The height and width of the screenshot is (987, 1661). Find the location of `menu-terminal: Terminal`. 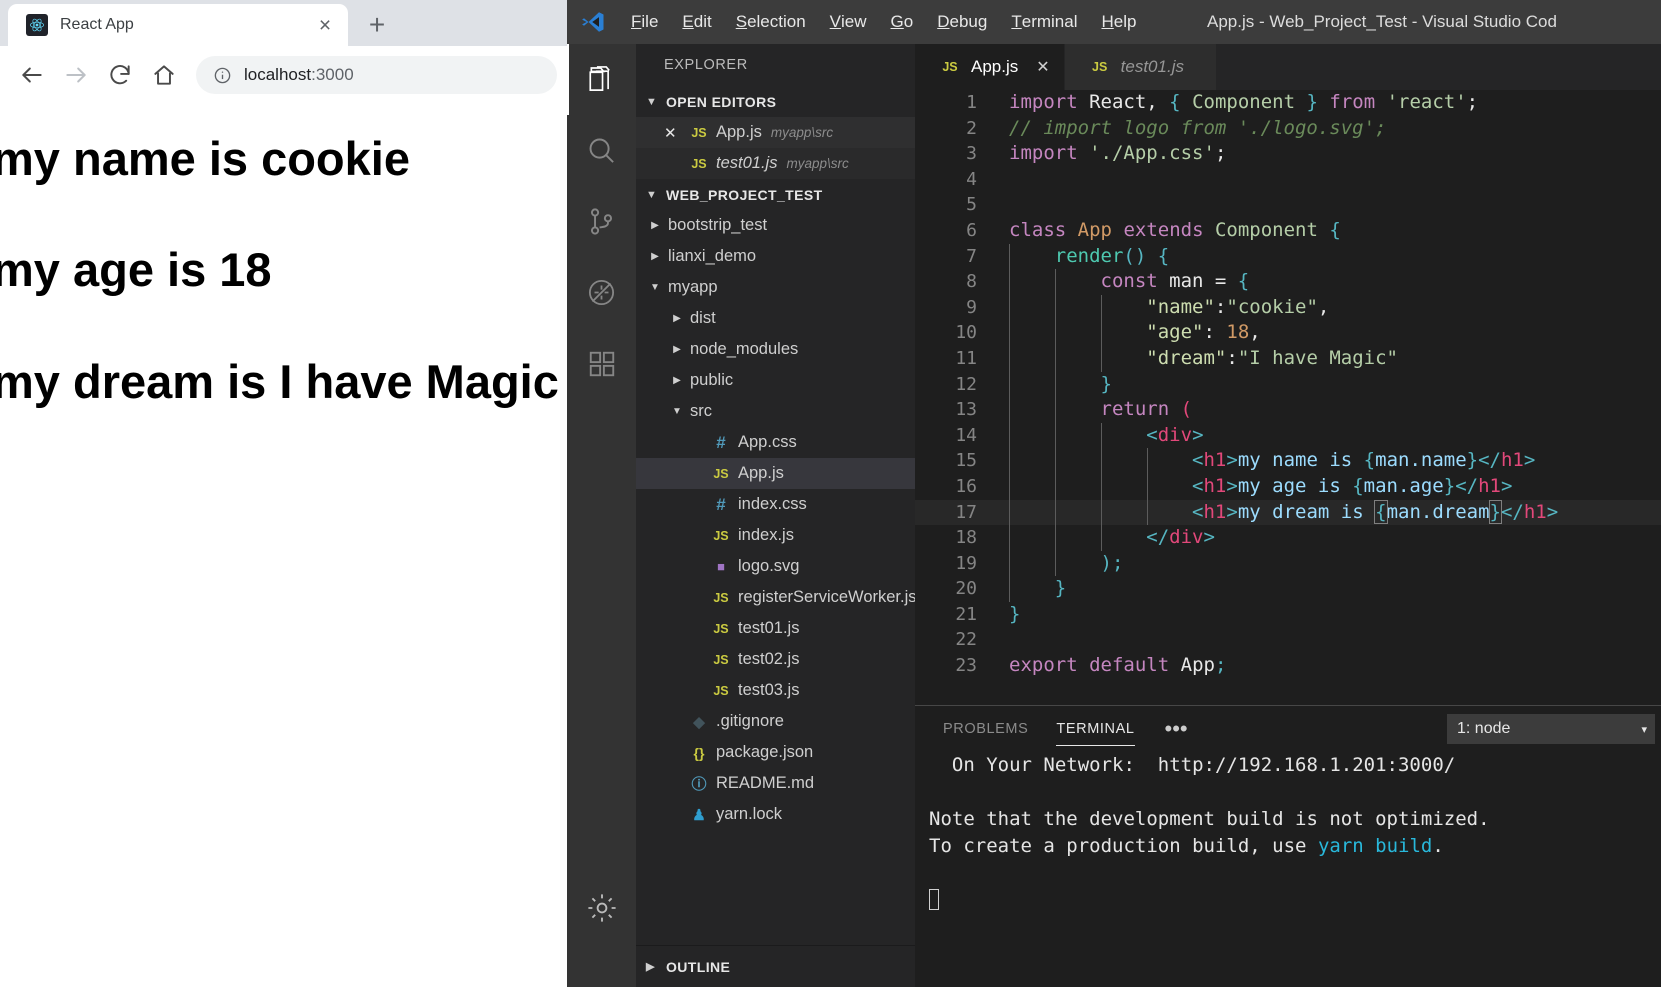

menu-terminal: Terminal is located at coordinates (1044, 22).